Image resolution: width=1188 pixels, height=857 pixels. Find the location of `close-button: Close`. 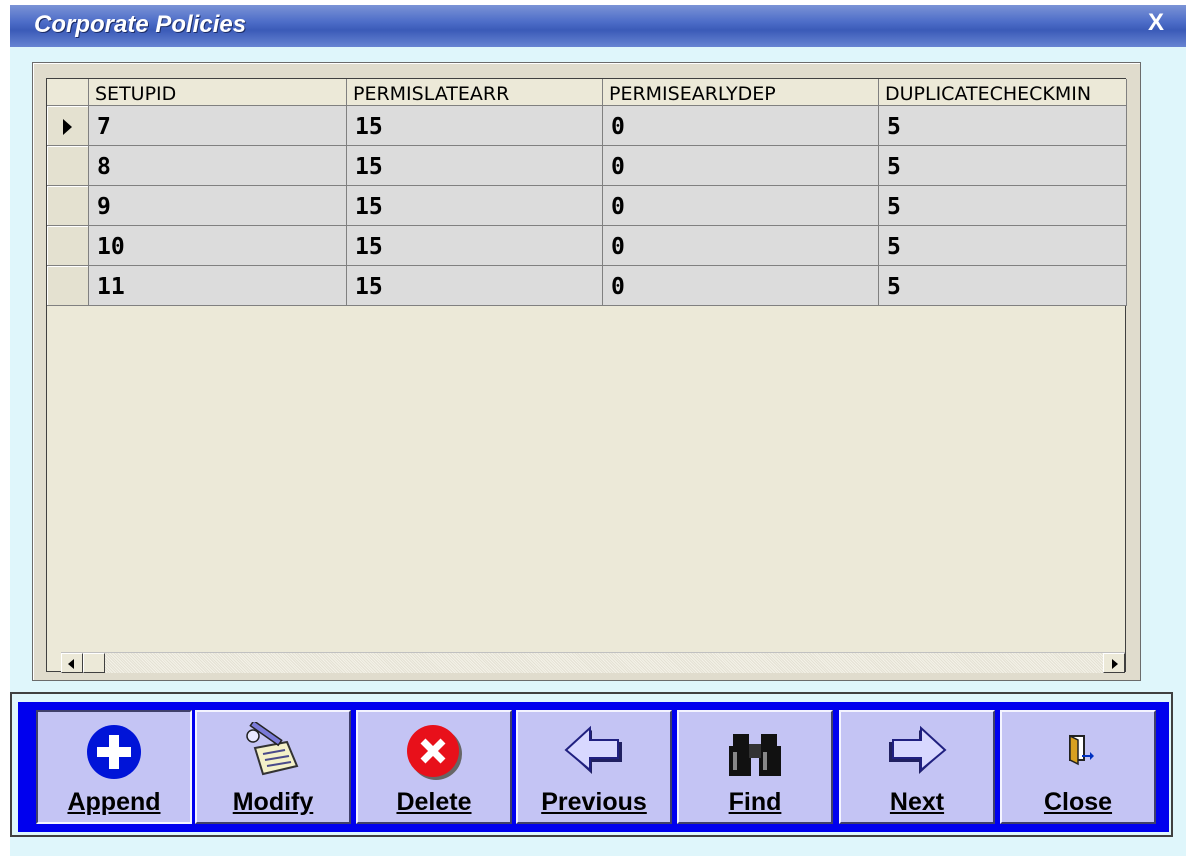

close-button: Close is located at coordinates (1078, 767).